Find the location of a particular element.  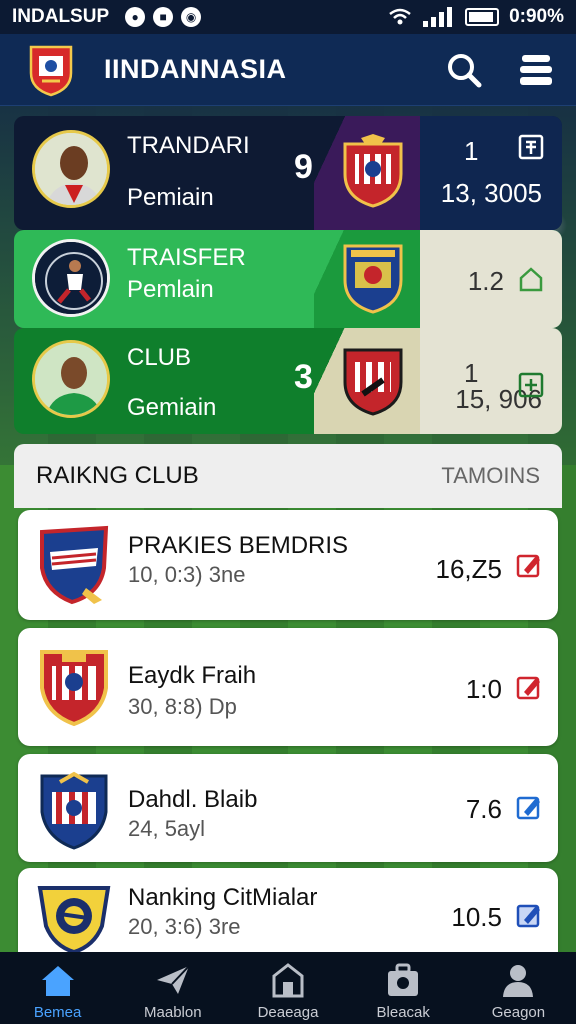

ranking-row: Eaydk Fraih 30, 8:8) Dp 1:0 is located at coordinates (288, 687).